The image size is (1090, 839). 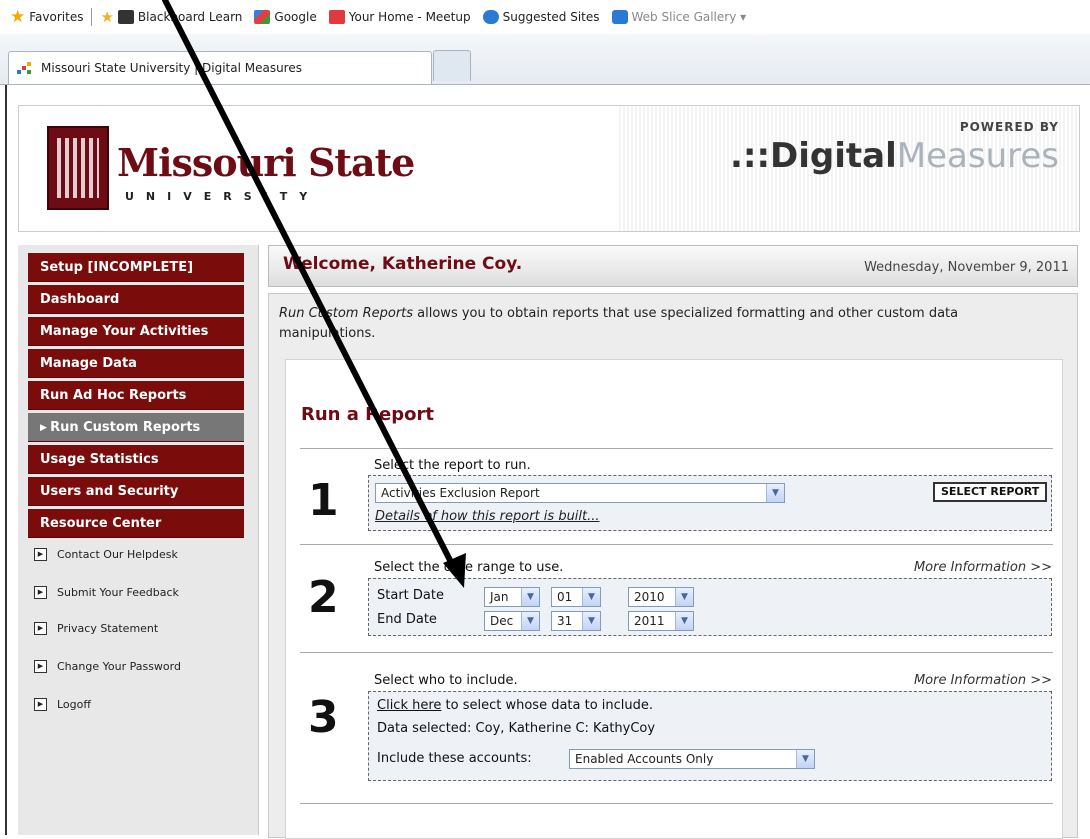 I want to click on start-year-select: 2010 ▼, so click(x=661, y=597).